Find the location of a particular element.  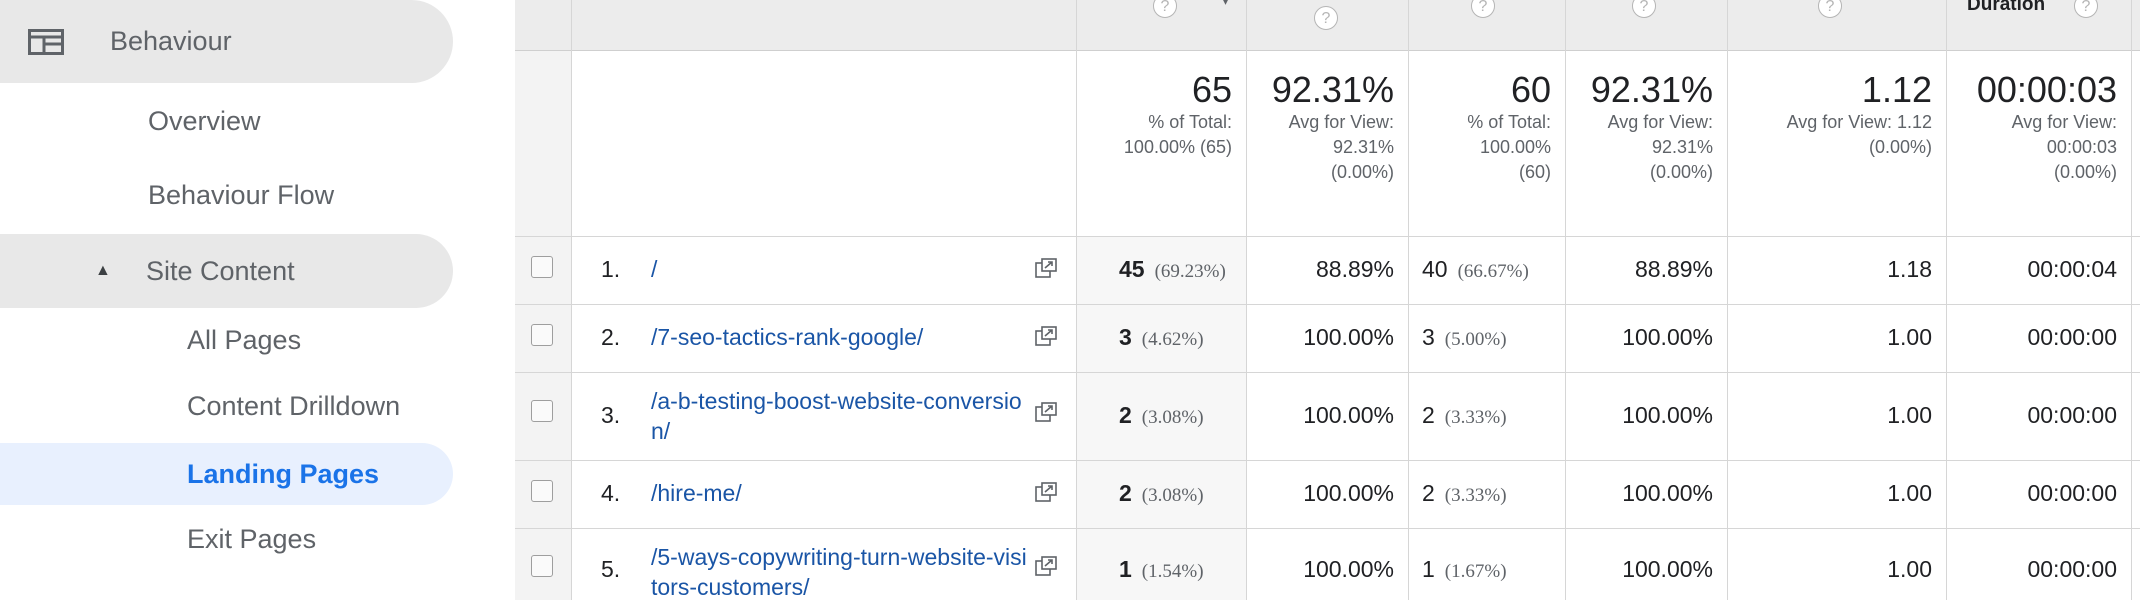

sessions-value: 1 is located at coordinates (1125, 569).